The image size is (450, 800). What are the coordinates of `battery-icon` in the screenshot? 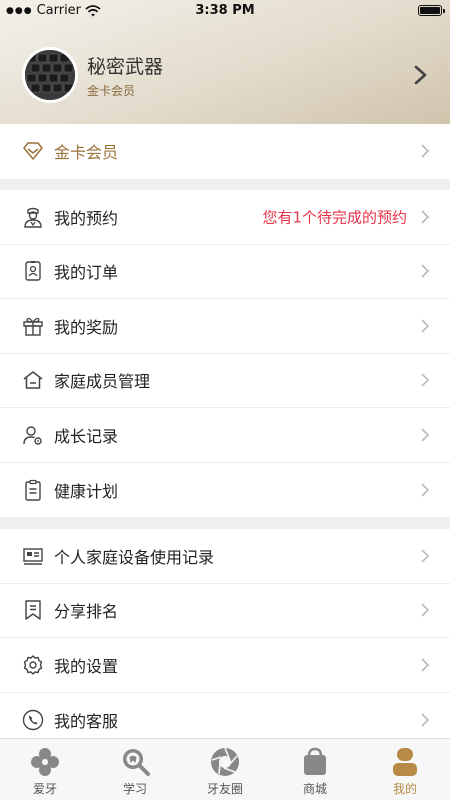 It's located at (431, 10).